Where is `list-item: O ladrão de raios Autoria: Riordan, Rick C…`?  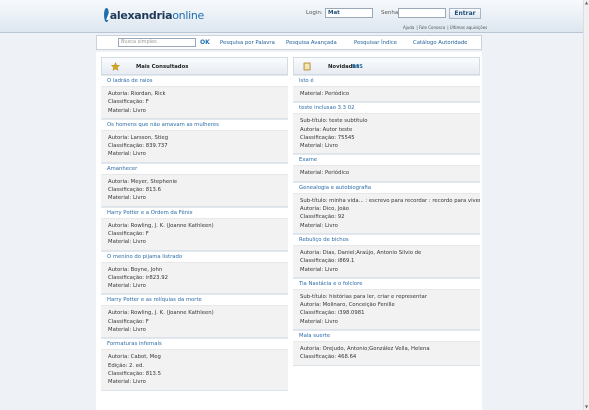 list-item: O ladrão de raios Autoria: Riordan, Rick C… is located at coordinates (194, 97).